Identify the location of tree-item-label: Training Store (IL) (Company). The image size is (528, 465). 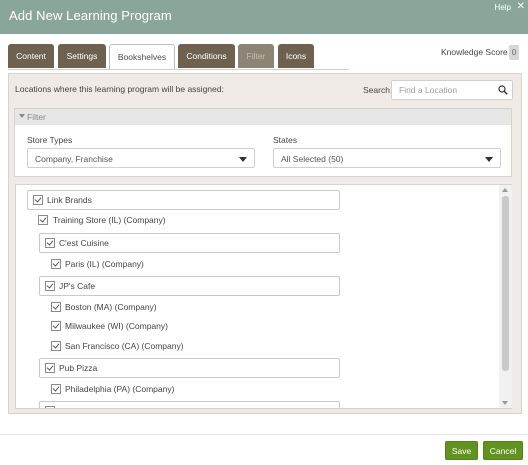
(109, 220).